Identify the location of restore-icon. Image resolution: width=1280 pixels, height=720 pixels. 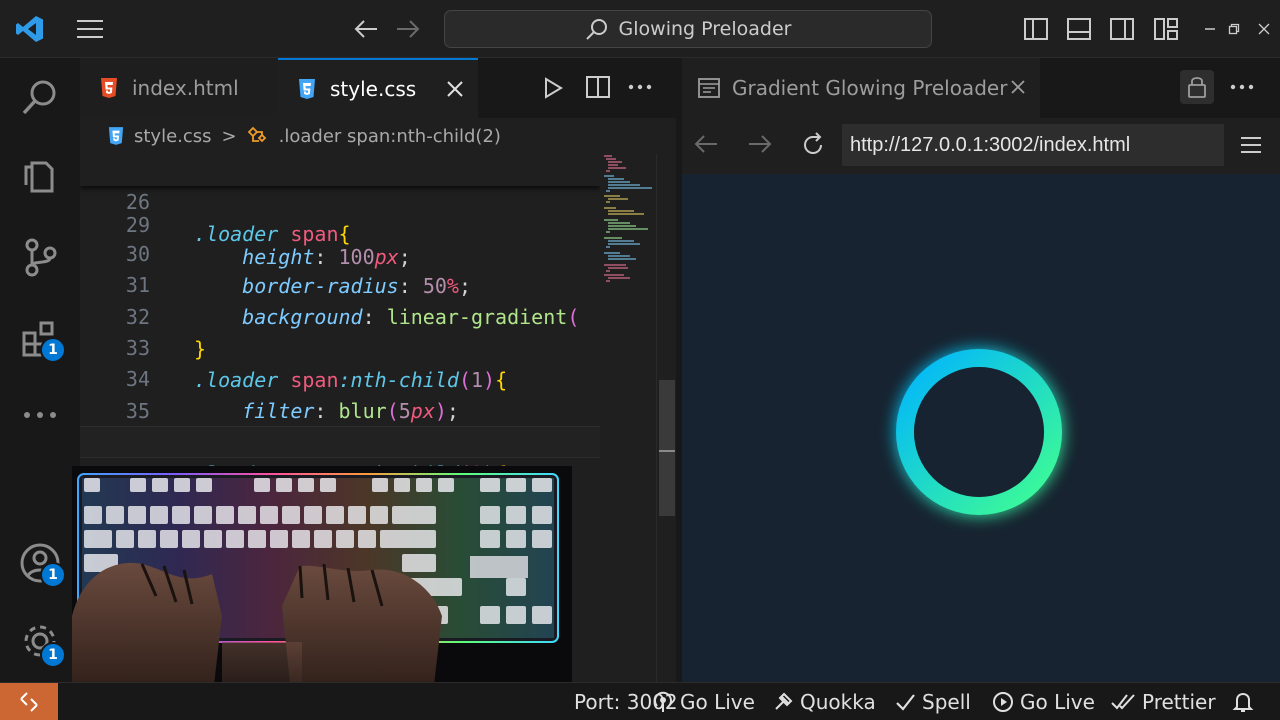
(1234, 29).